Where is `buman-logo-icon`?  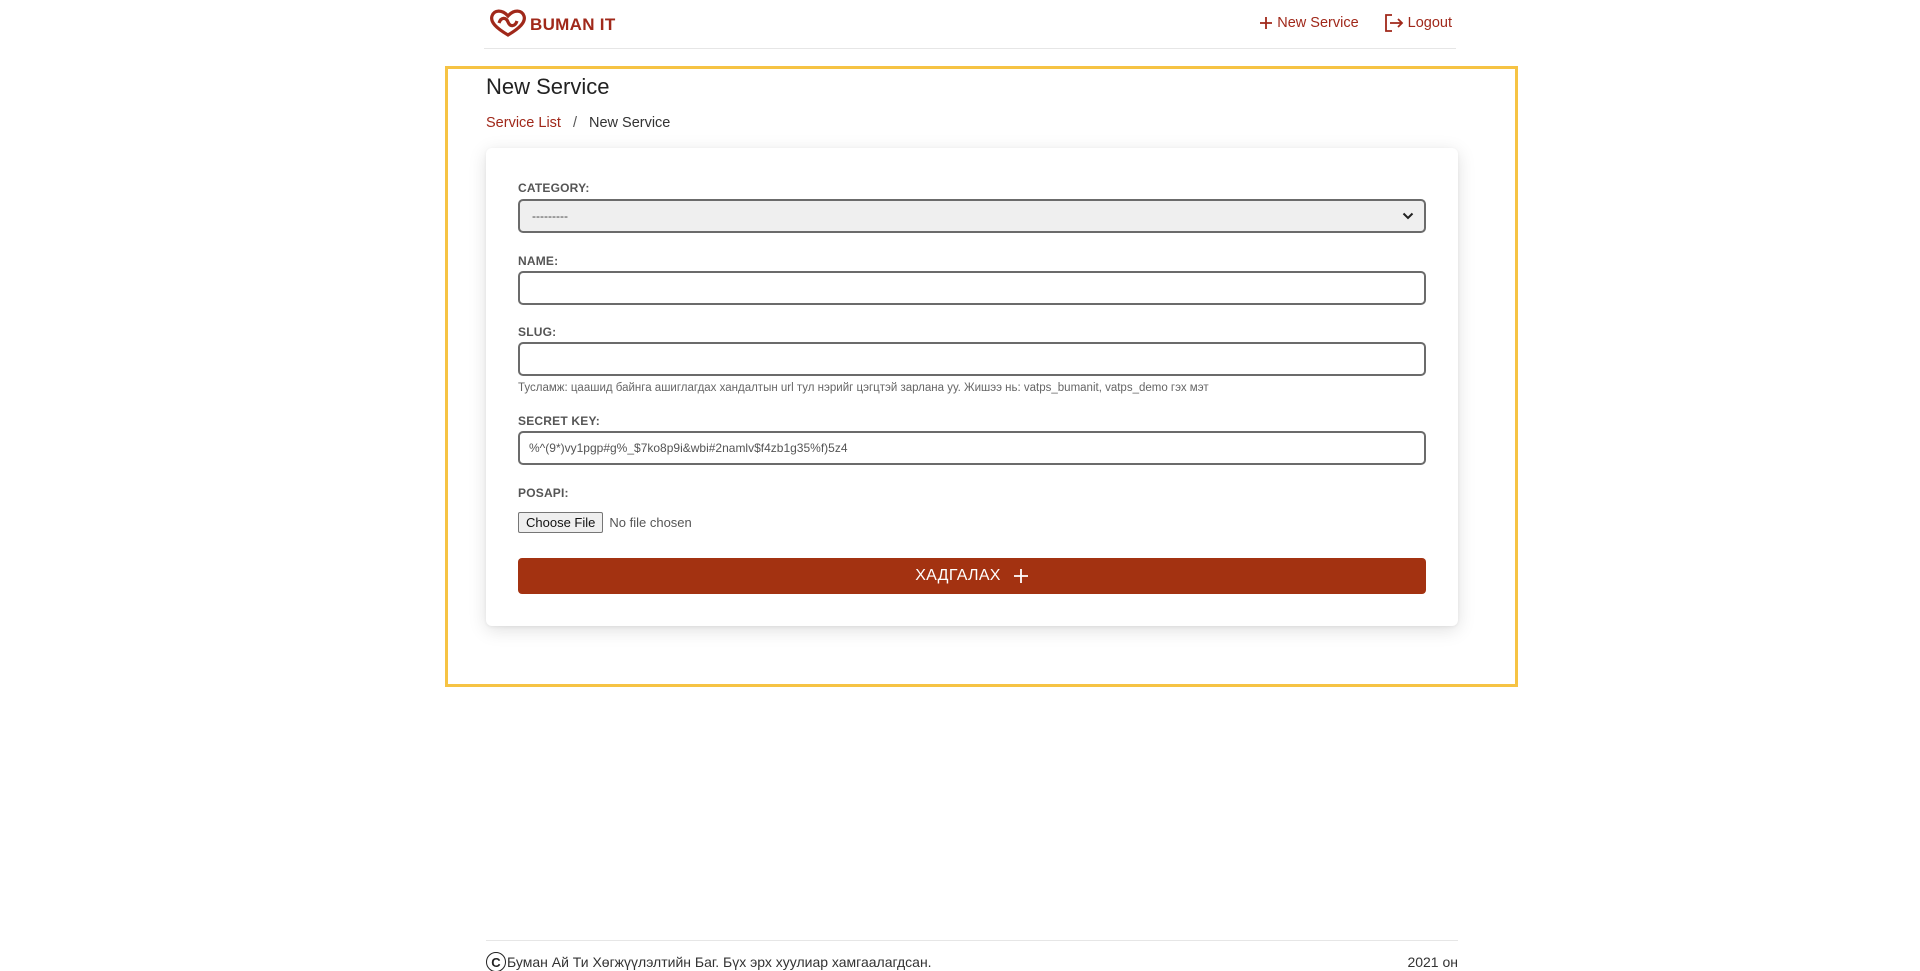
buman-logo-icon is located at coordinates (508, 23).